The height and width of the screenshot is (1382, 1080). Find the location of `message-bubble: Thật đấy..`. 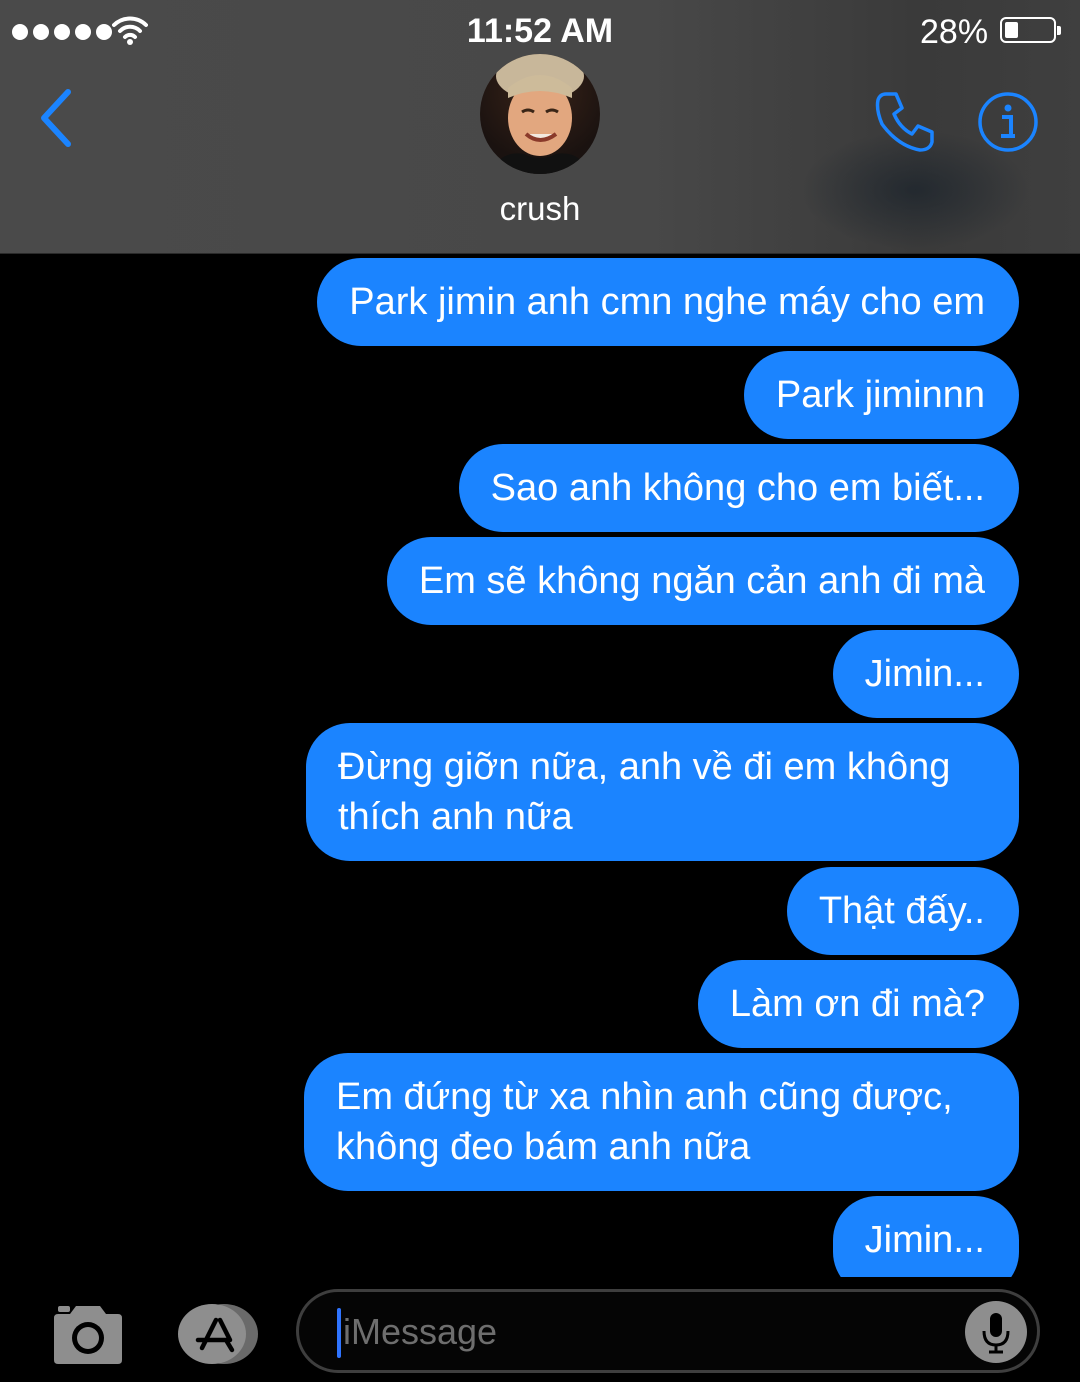

message-bubble: Thật đấy.. is located at coordinates (902, 911).